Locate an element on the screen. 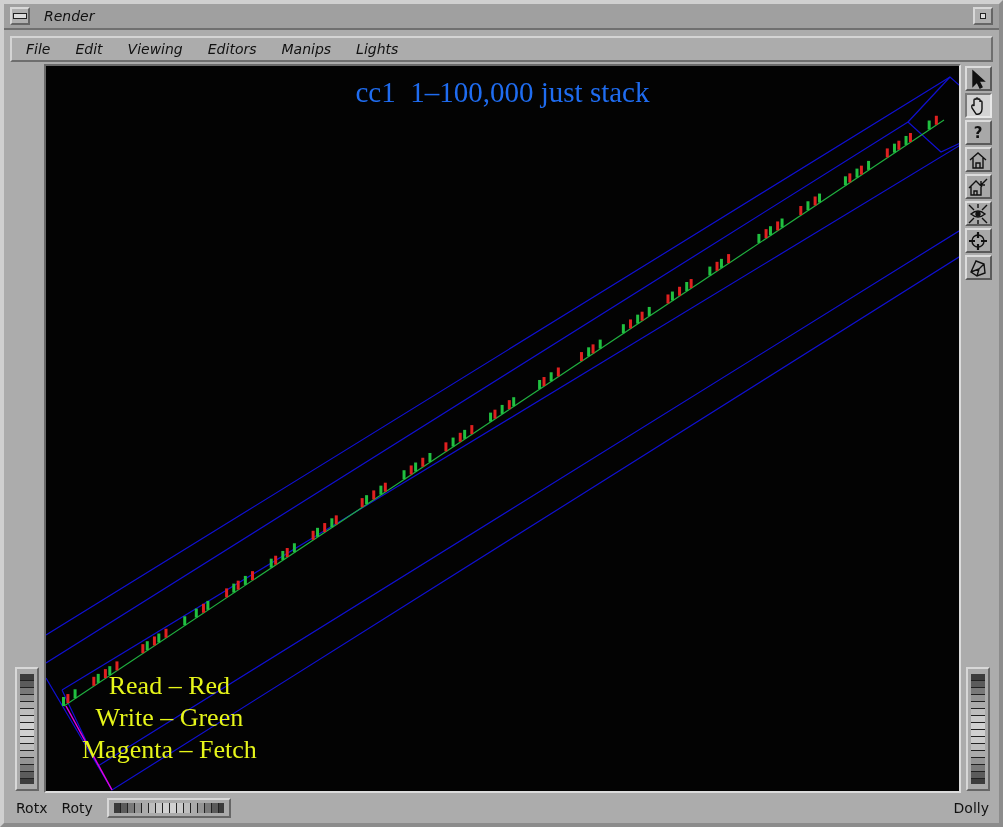  bar-icon is located at coordinates (20, 16).